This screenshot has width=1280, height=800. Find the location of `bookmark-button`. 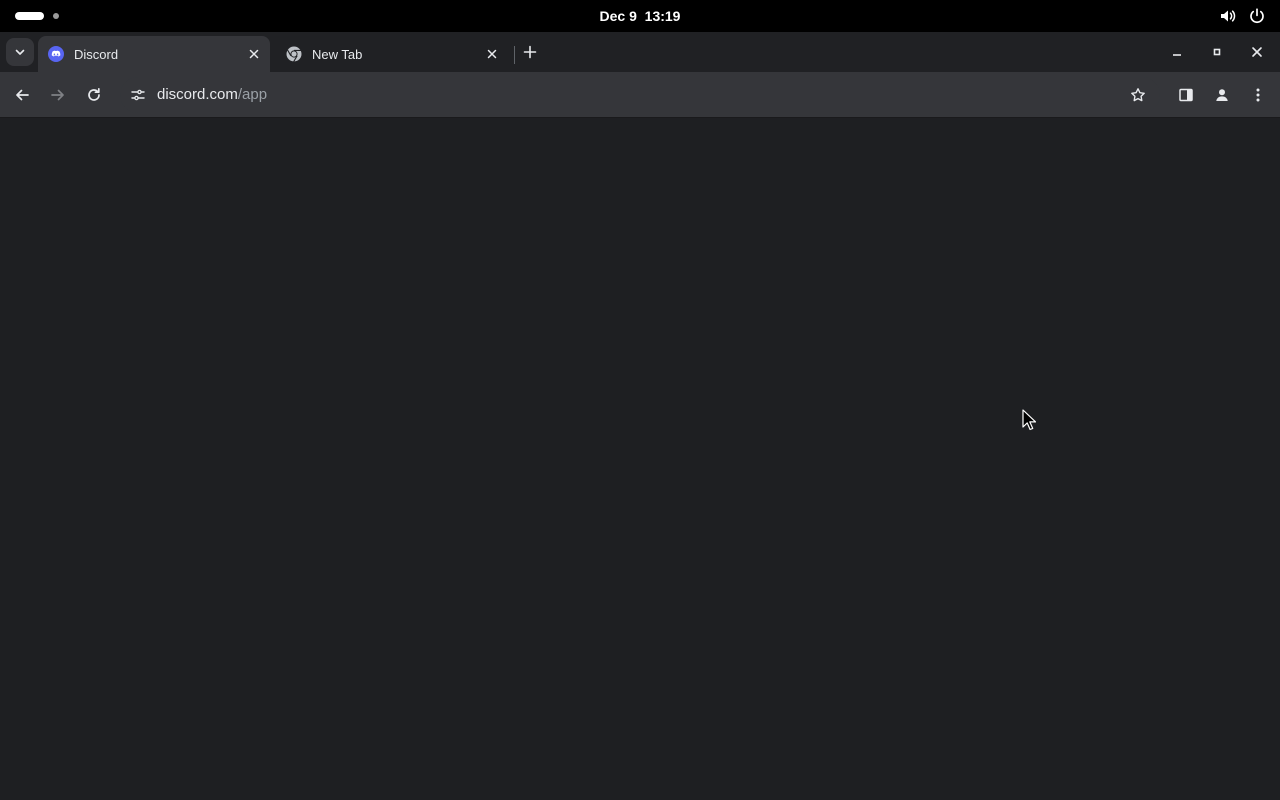

bookmark-button is located at coordinates (1138, 95).